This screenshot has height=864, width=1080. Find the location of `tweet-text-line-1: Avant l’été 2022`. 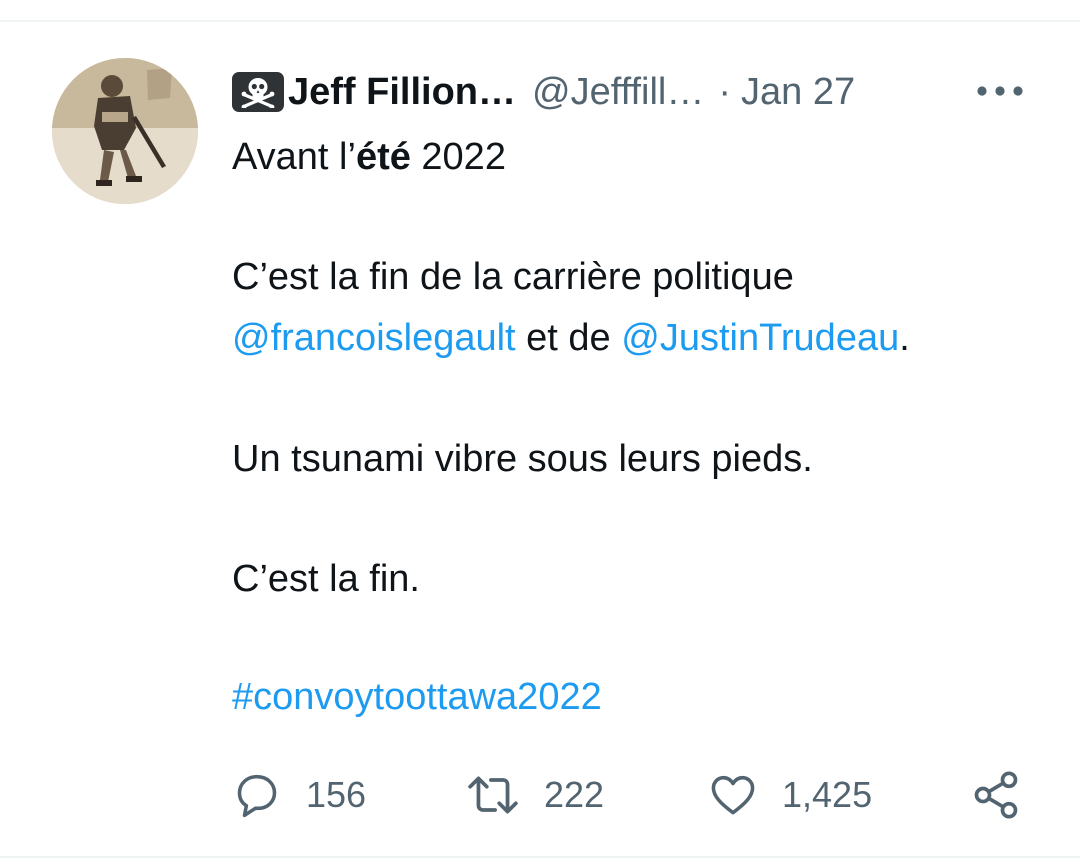

tweet-text-line-1: Avant l’été 2022 is located at coordinates (369, 157).